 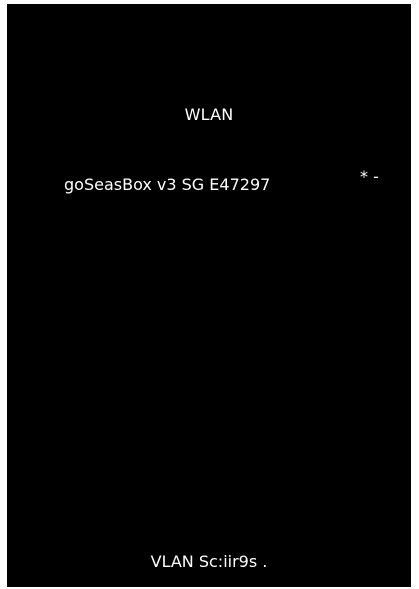 I want to click on page-title: WLAN, so click(x=209, y=114).